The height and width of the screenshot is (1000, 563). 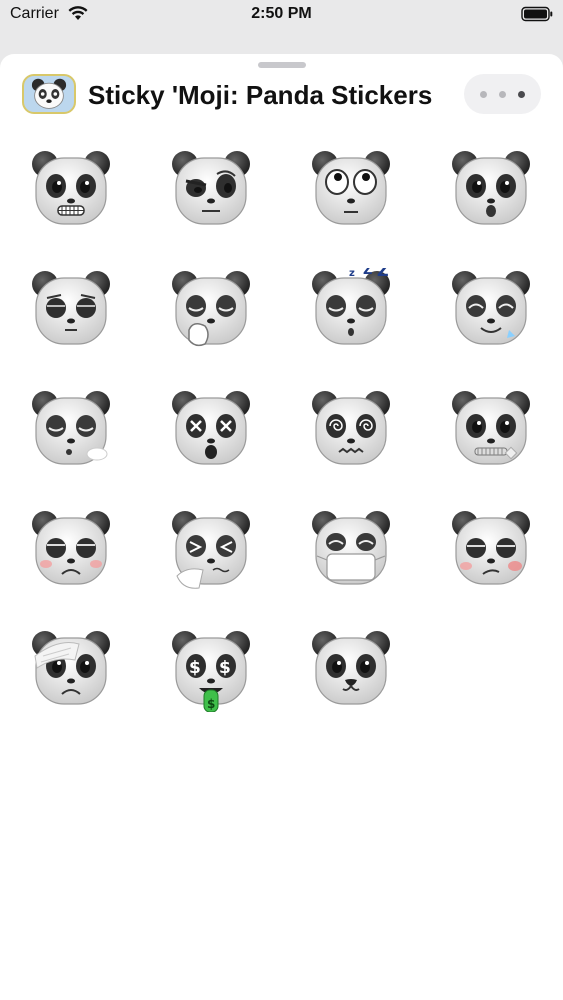 I want to click on sticker-woozy, so click(x=351, y=430).